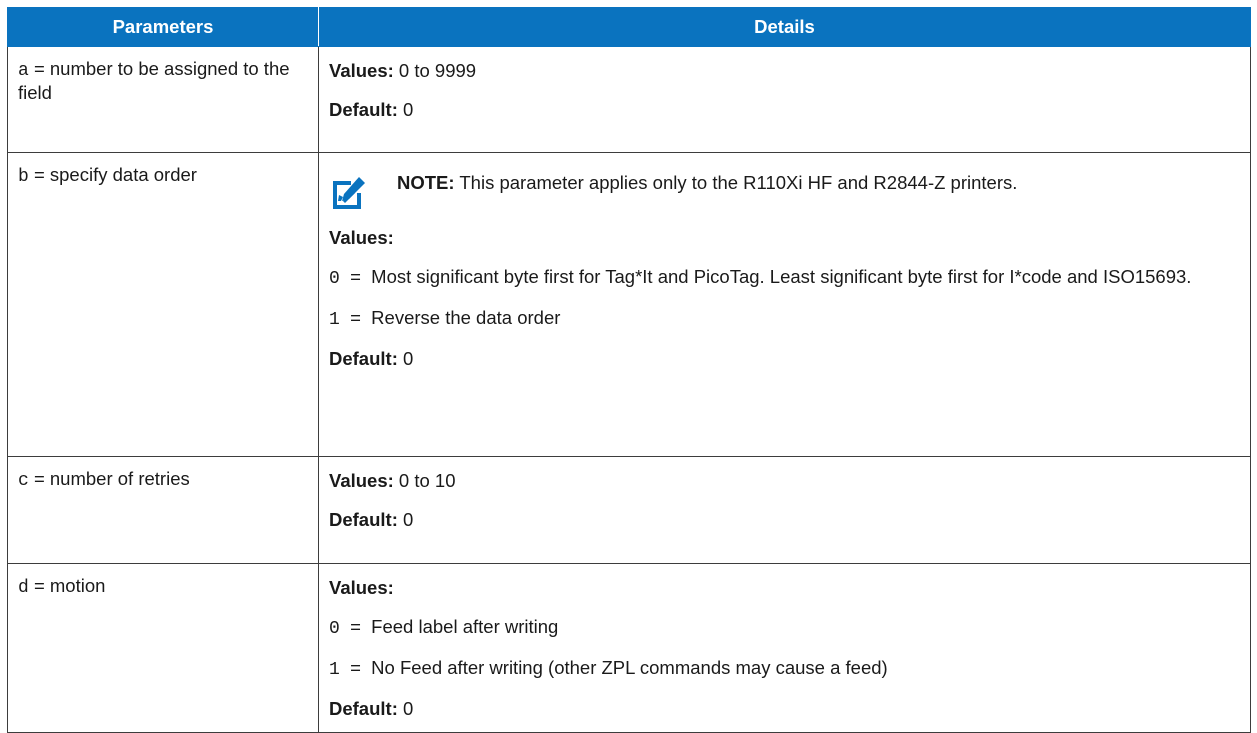  I want to click on details-cell: Values: 0 to 9999 Default: 0, so click(784, 99).